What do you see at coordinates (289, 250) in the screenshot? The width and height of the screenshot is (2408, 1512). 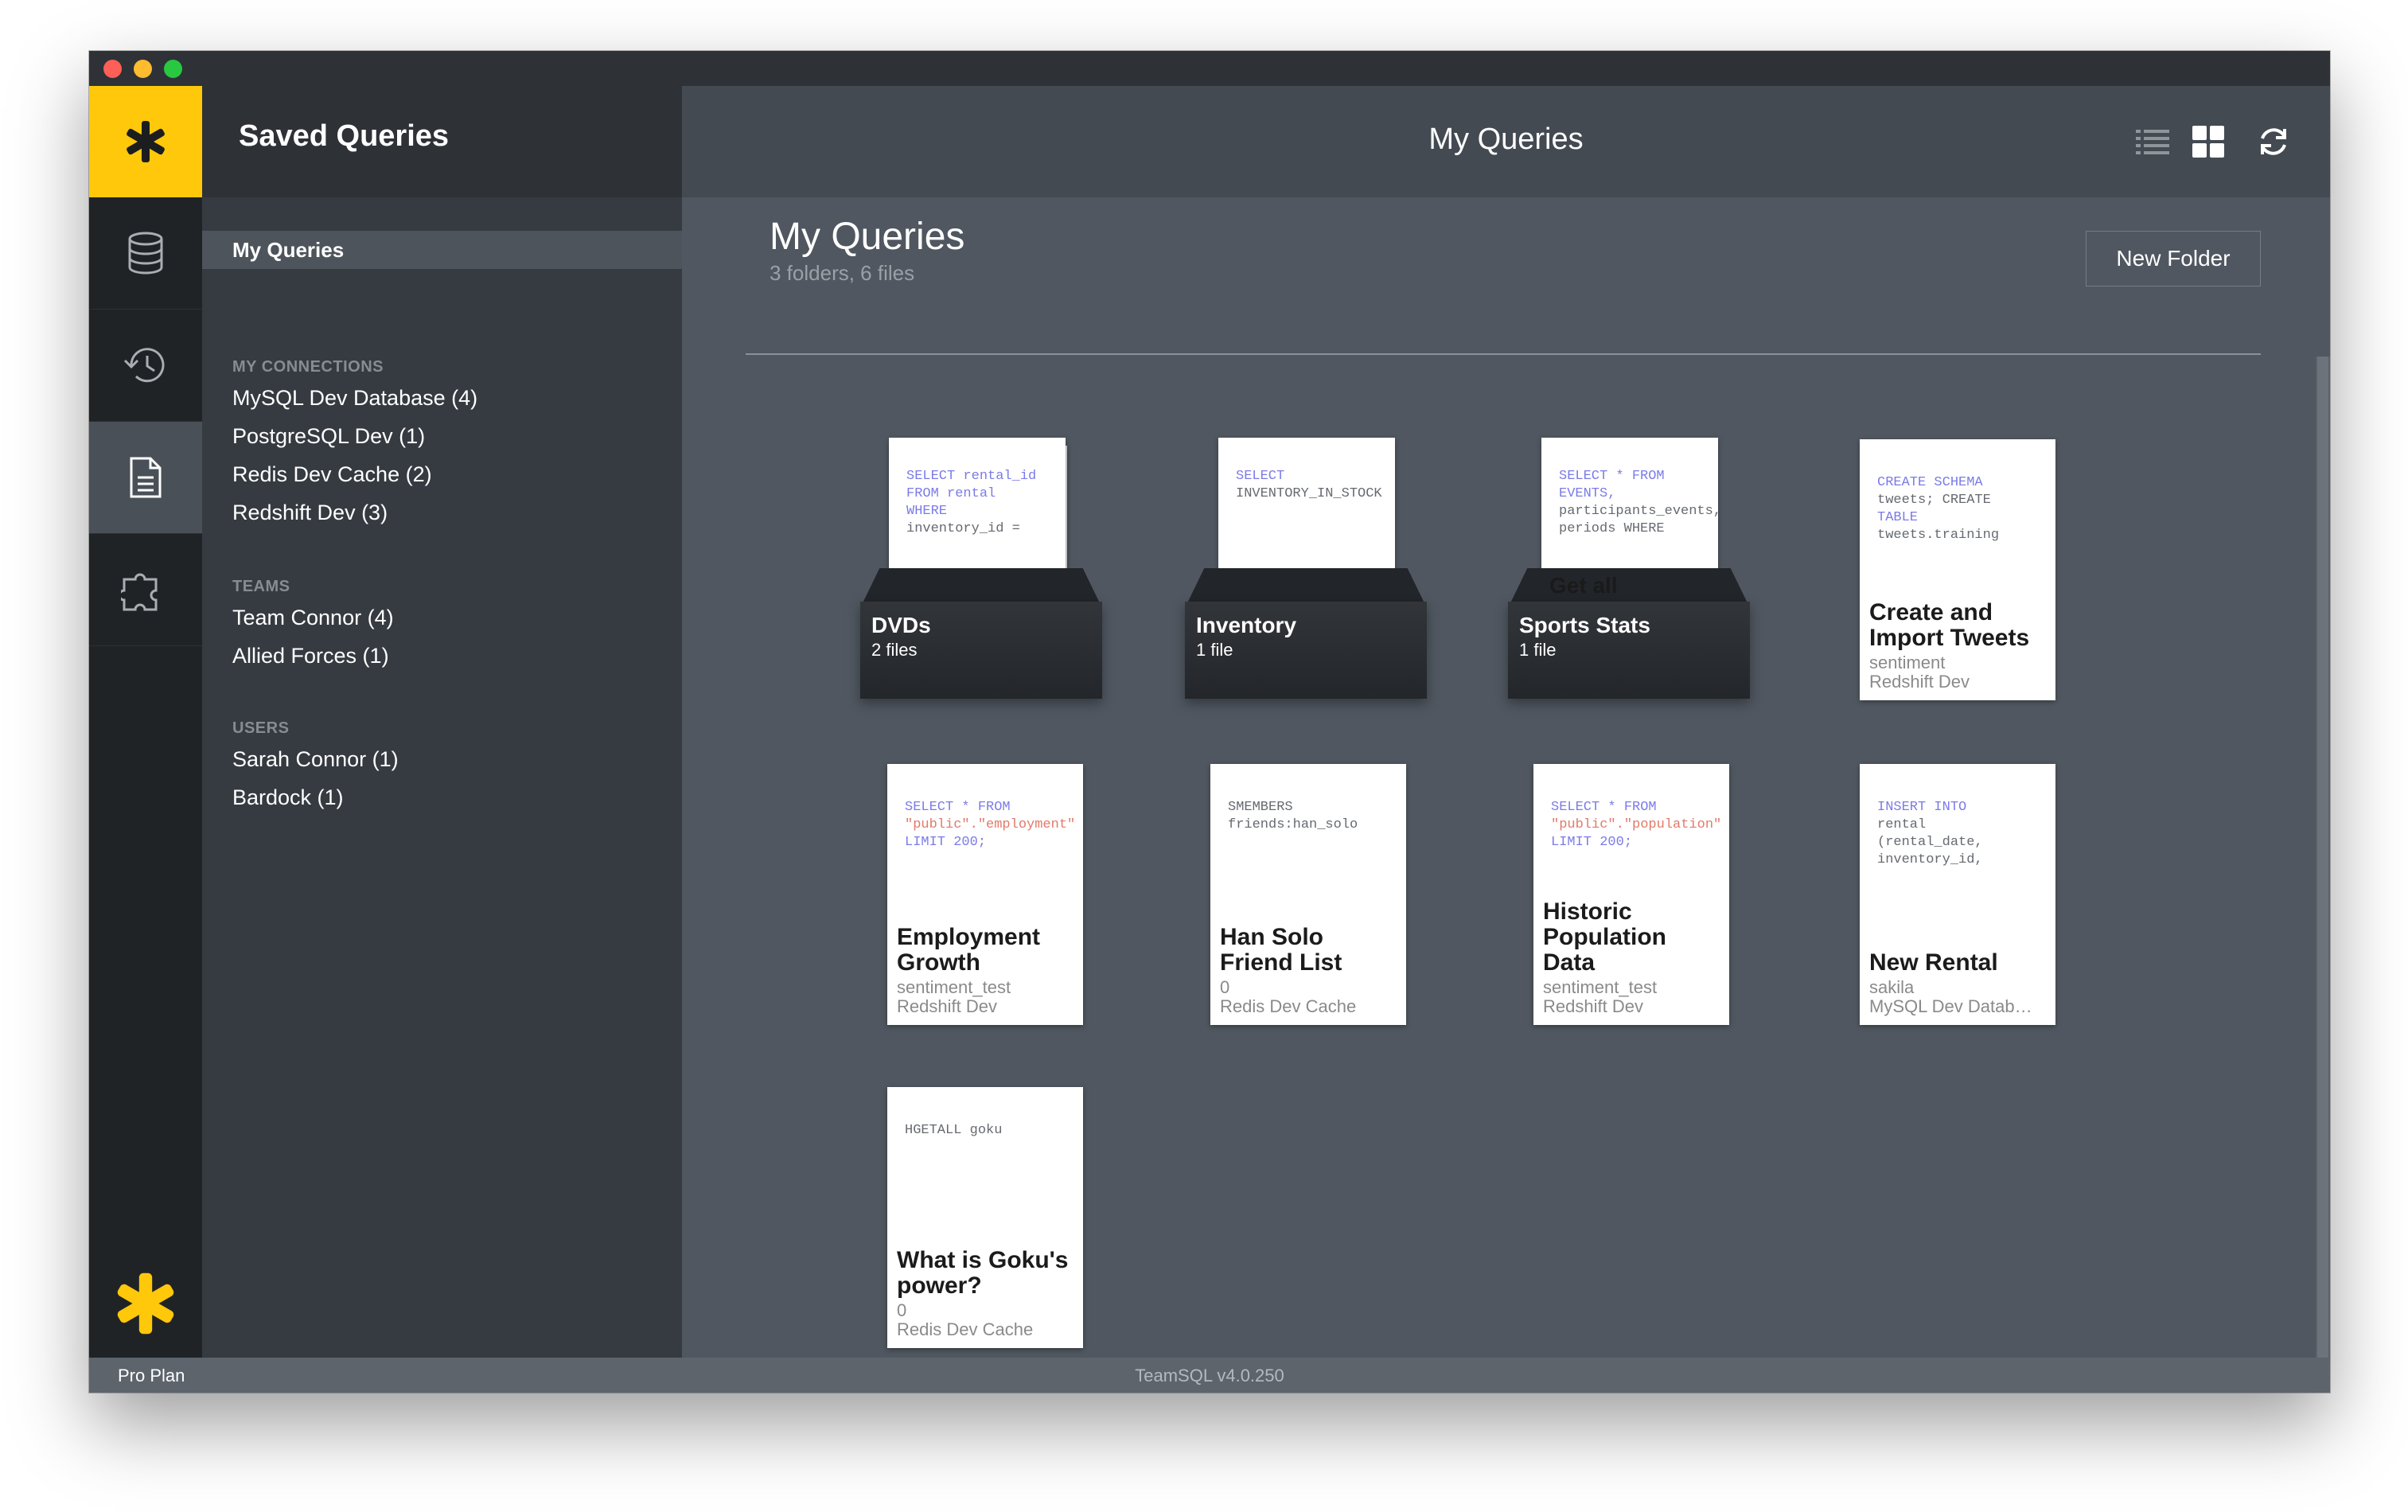 I see `sidebar-item-label: My Queries` at bounding box center [289, 250].